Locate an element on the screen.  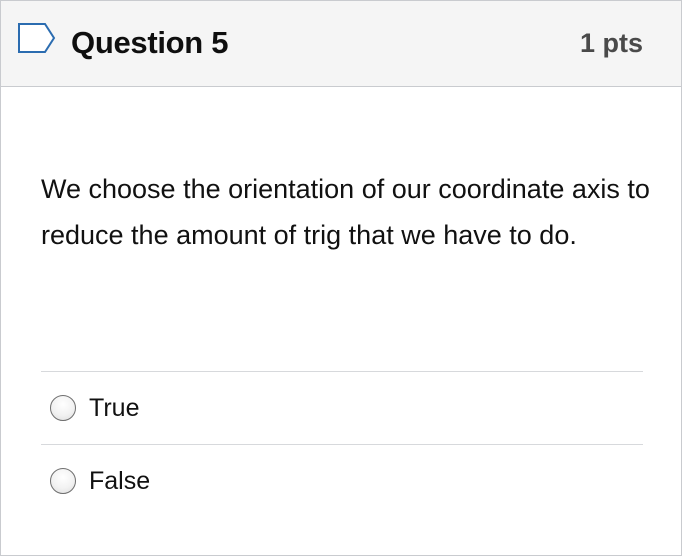
flag-outline-icon is located at coordinates (37, 38).